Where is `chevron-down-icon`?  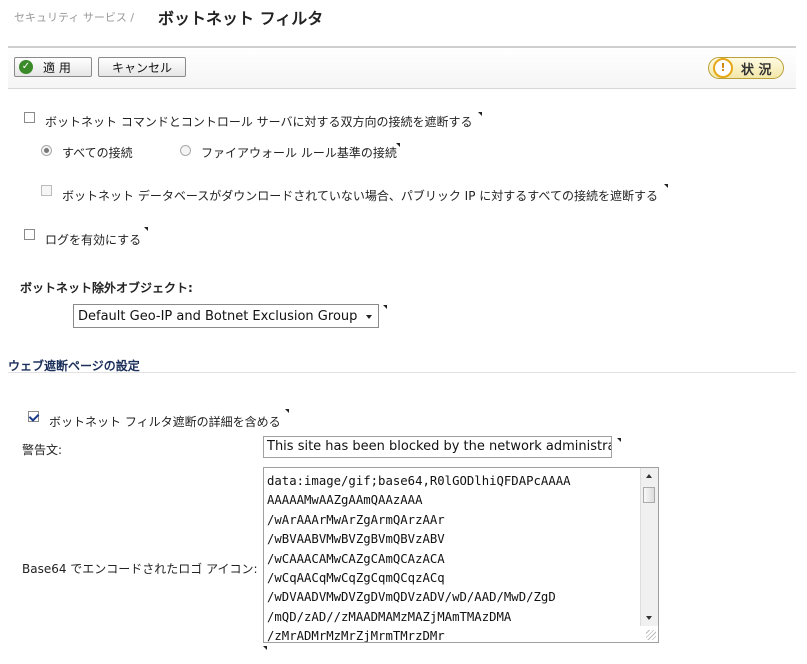
chevron-down-icon is located at coordinates (369, 317).